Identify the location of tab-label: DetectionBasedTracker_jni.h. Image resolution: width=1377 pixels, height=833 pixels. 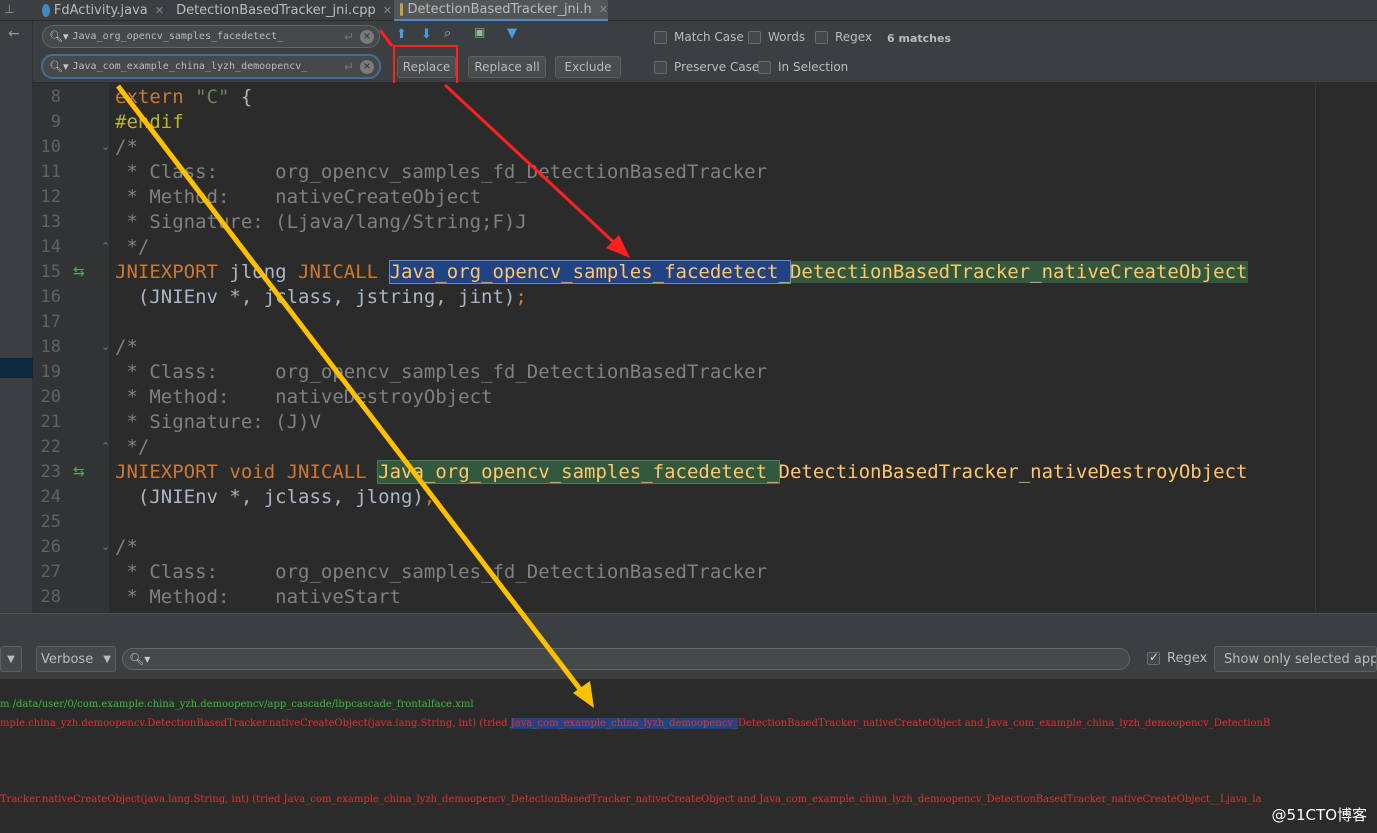
(499, 9).